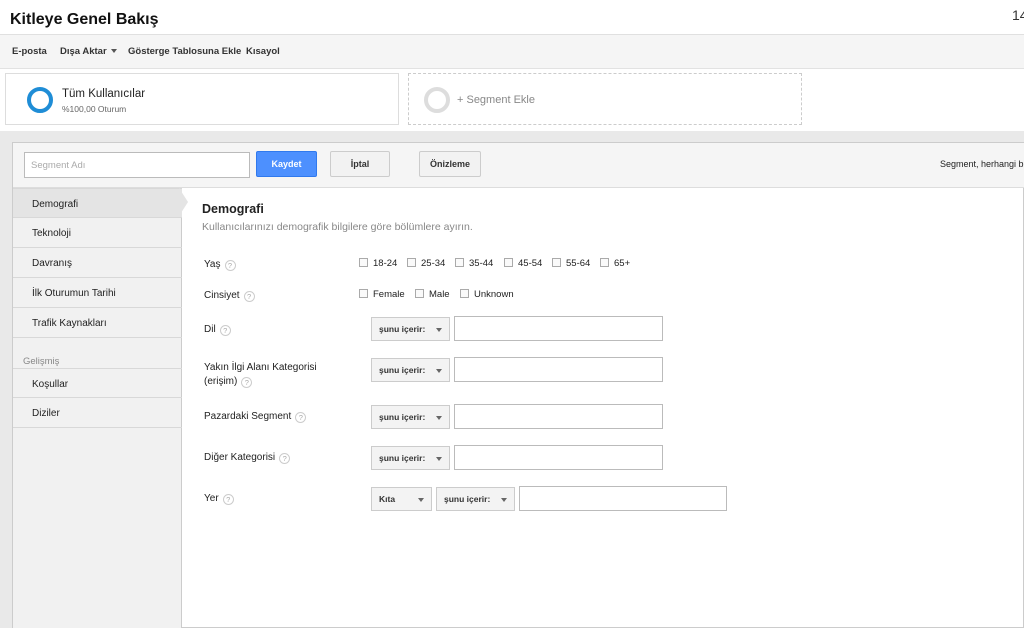 The image size is (1024, 628). I want to click on sidebar-group-advanced: Gelişmiş, so click(41, 361).